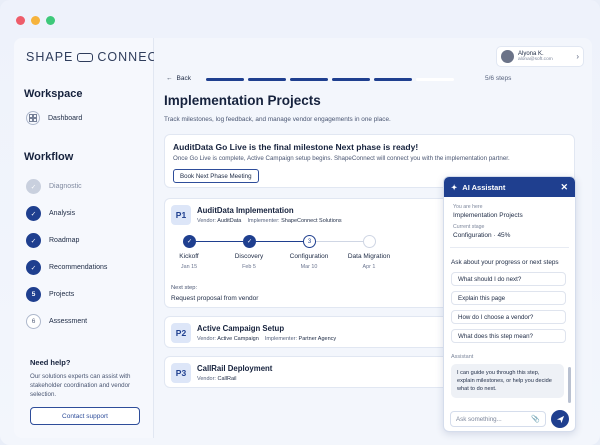  I want to click on ai-assistant-header: ✦ AI Assistant ✕, so click(509, 187).